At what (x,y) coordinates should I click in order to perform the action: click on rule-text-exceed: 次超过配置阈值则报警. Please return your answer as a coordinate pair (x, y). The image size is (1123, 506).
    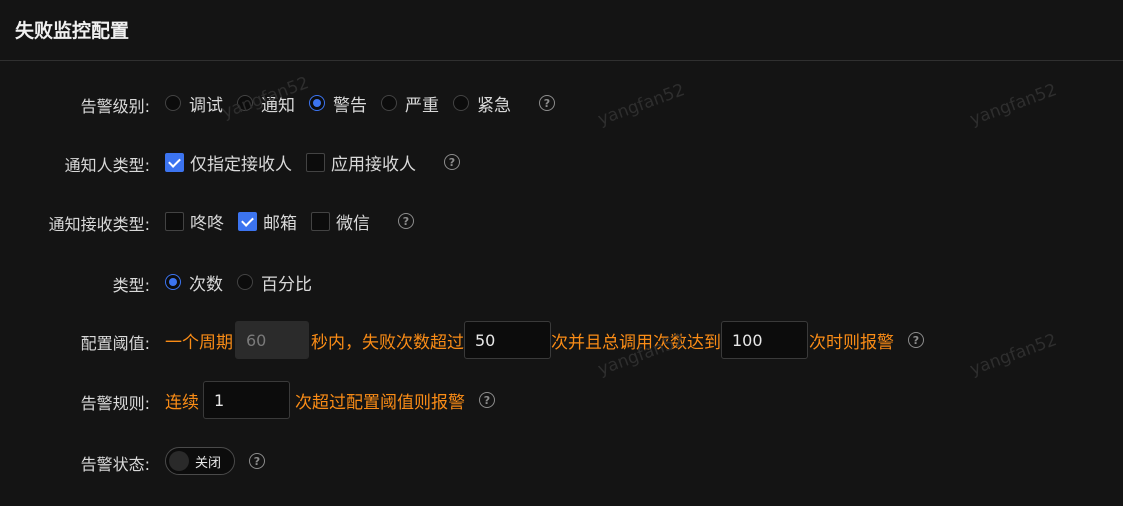
    Looking at the image, I should click on (380, 402).